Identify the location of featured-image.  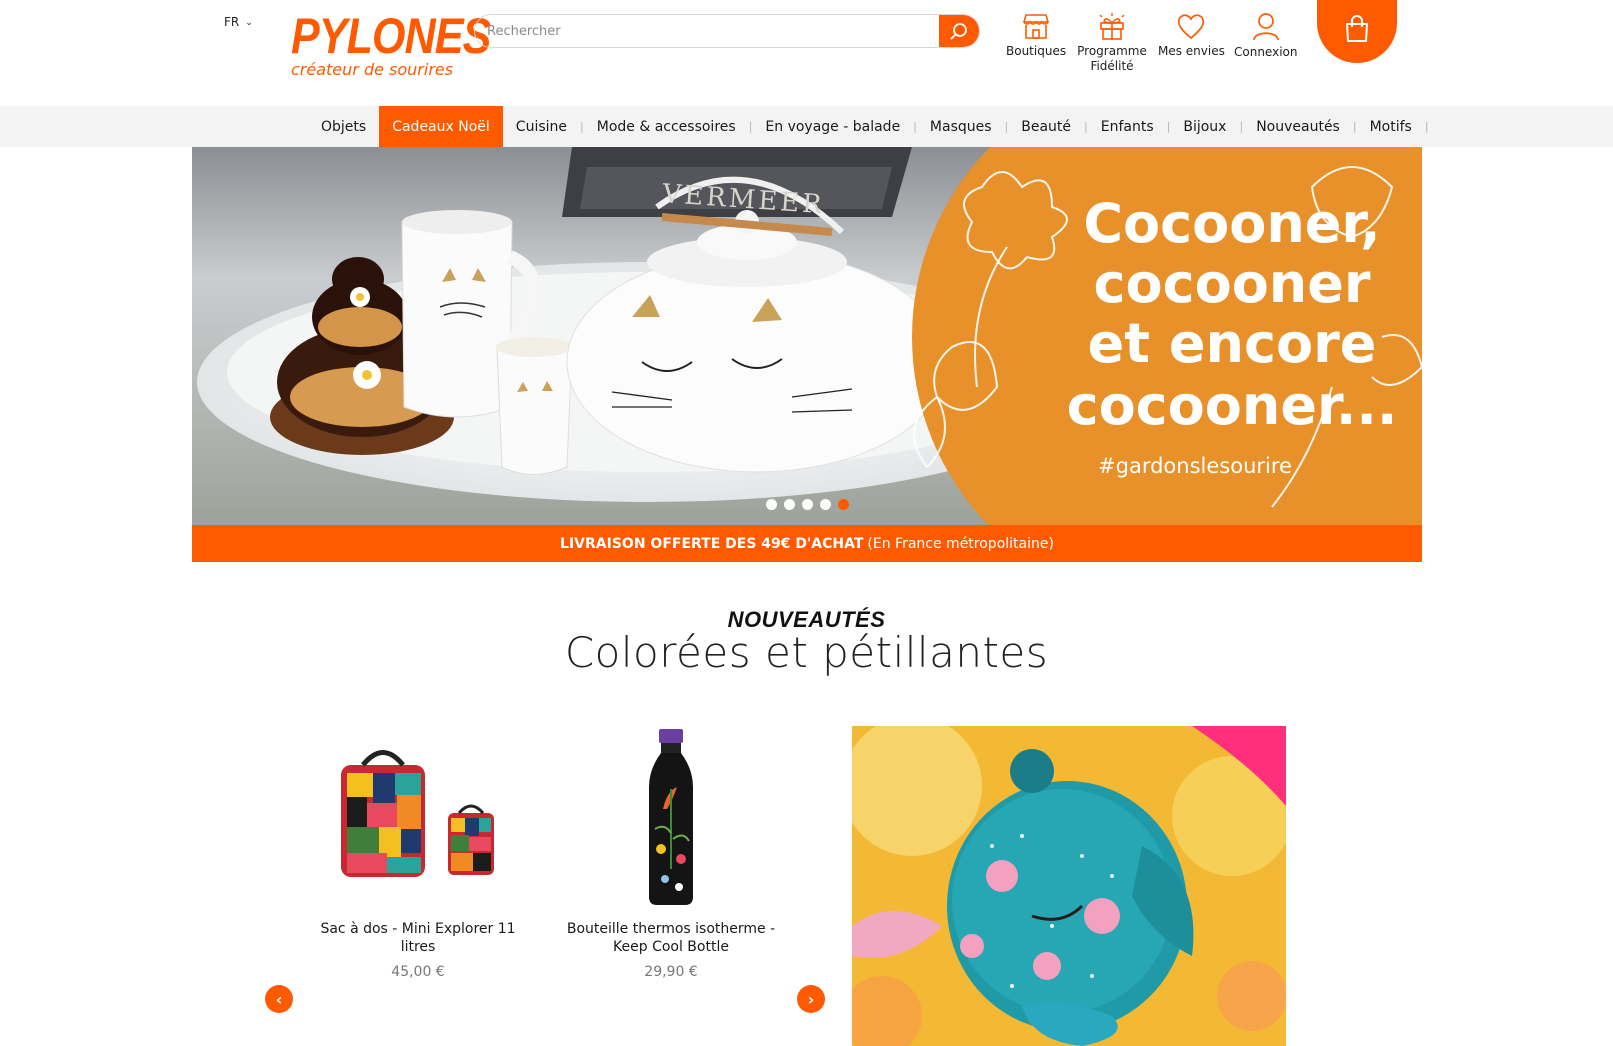
(1069, 886).